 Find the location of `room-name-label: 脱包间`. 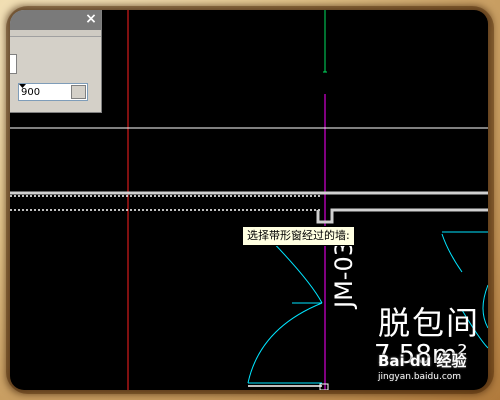

room-name-label: 脱包间 is located at coordinates (429, 323).